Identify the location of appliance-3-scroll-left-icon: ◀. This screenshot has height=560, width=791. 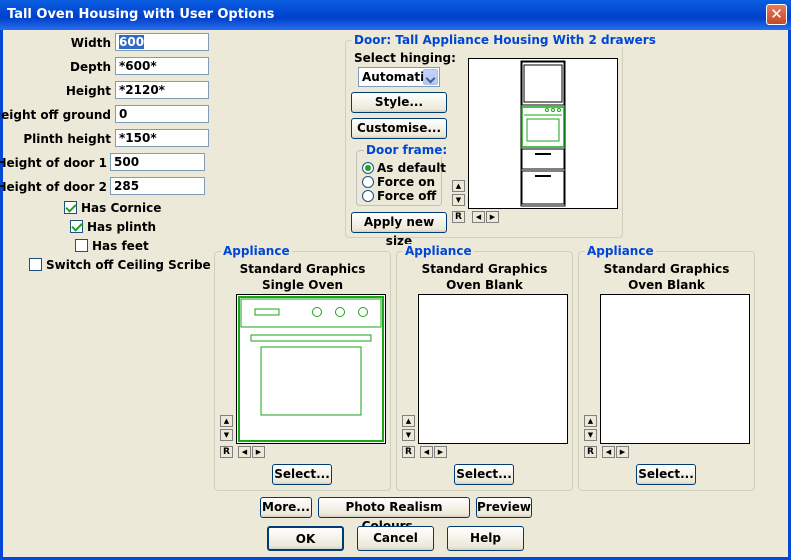
(608, 452).